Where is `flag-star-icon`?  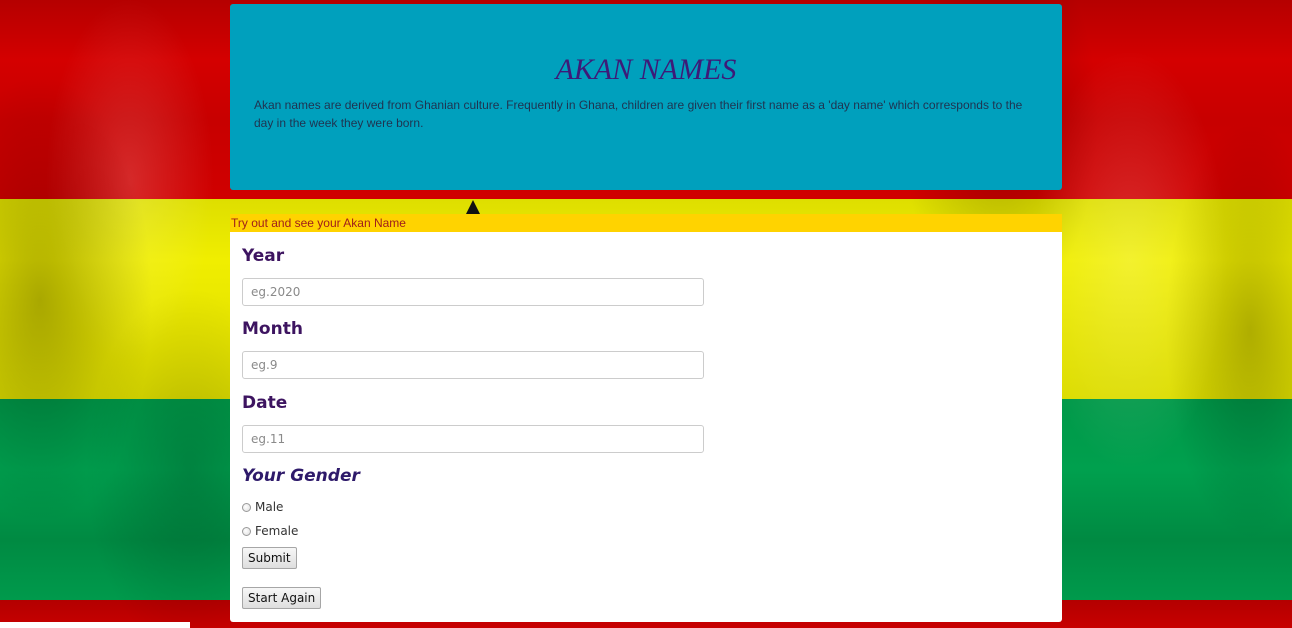
flag-star-icon is located at coordinates (473, 207).